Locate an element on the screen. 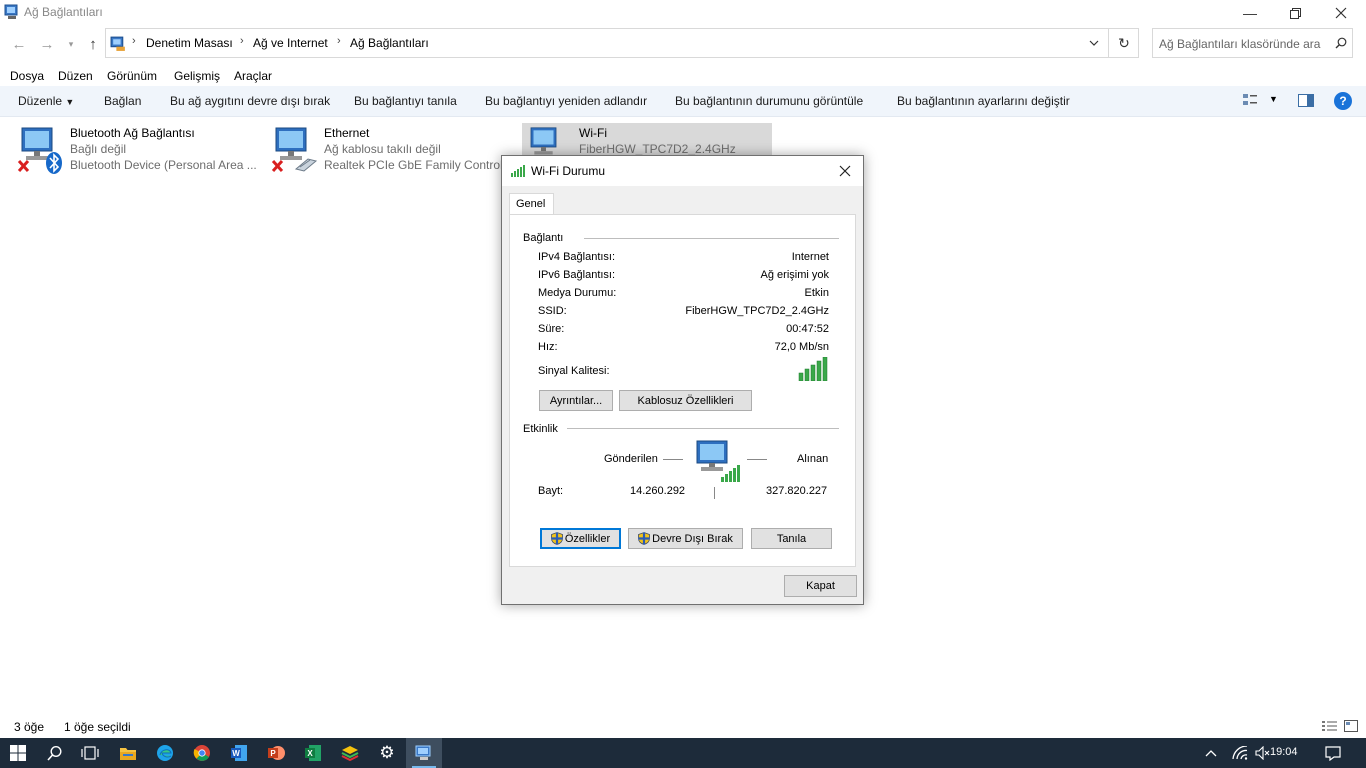  preview-pane-icon is located at coordinates (1306, 100).